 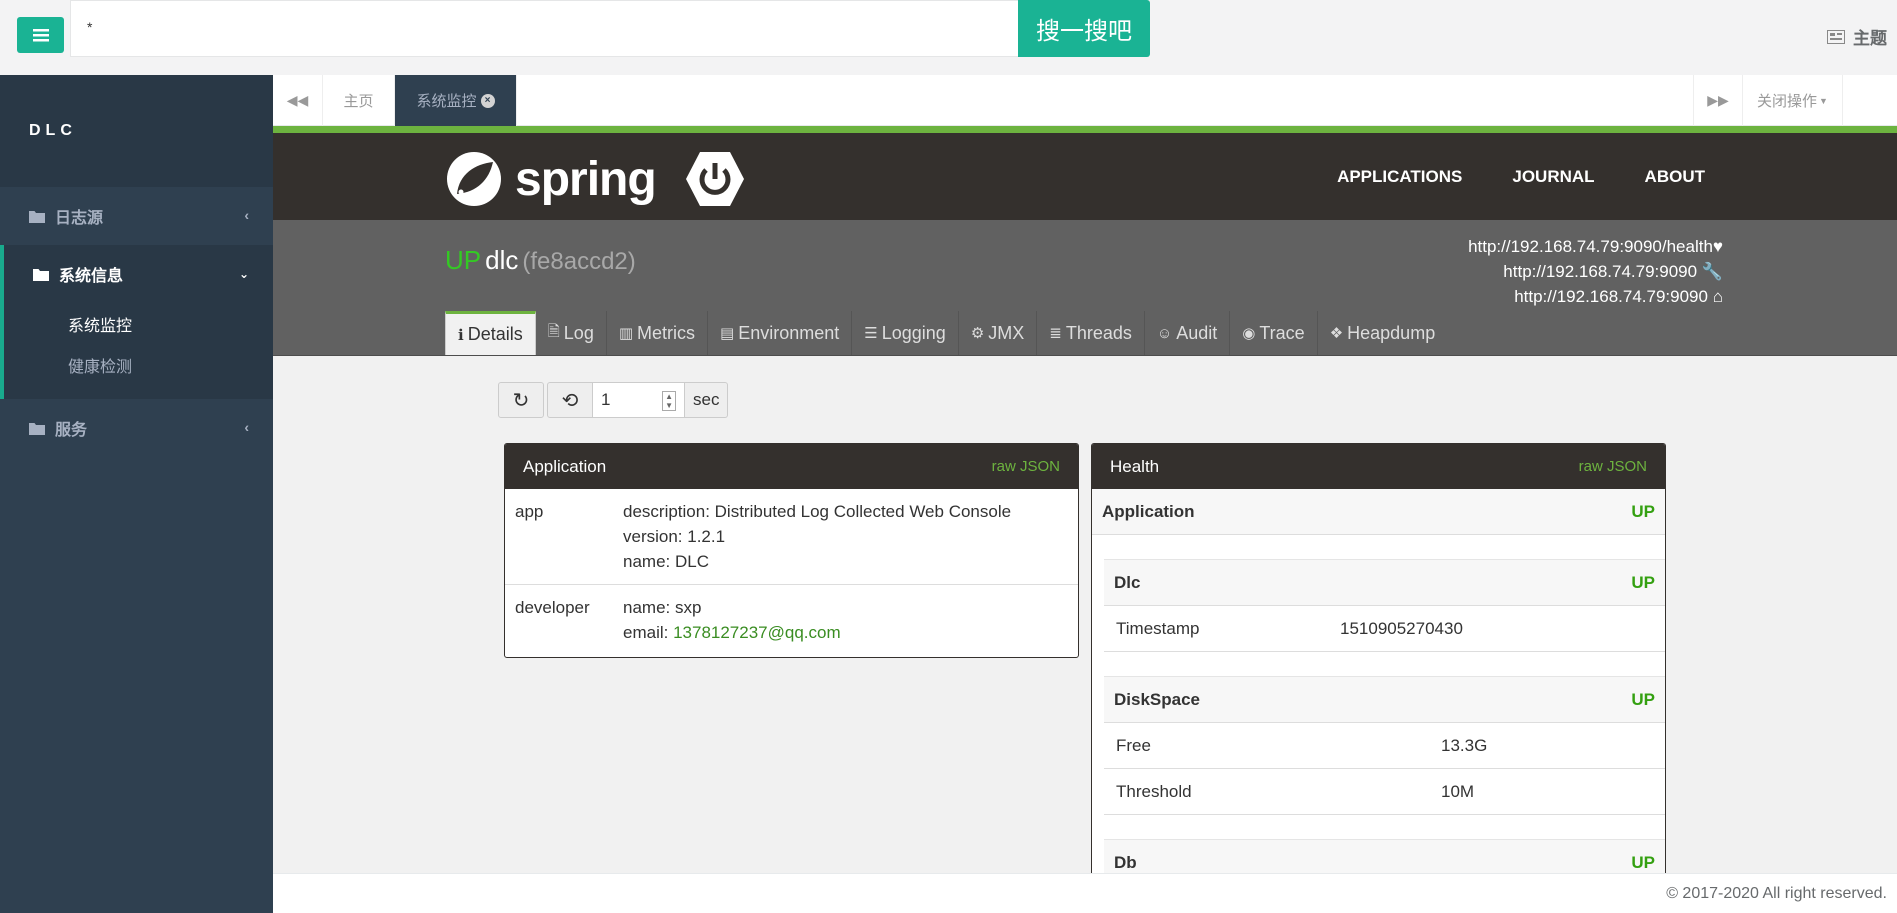 What do you see at coordinates (998, 333) in the screenshot?
I see `tab-jmx: ⚙ JMX` at bounding box center [998, 333].